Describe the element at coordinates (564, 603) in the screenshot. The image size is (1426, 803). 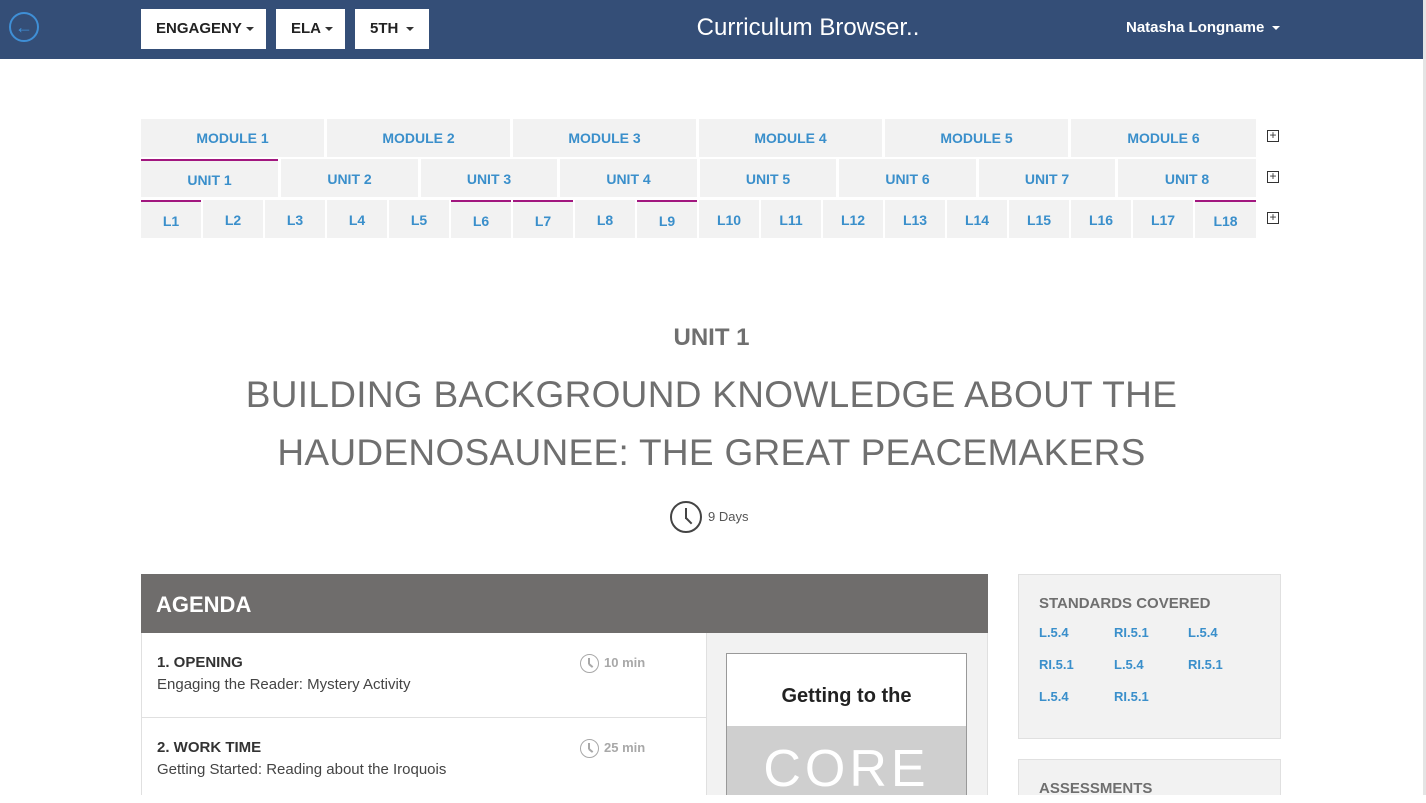
I see `agenda-heading: AGENDA` at that location.